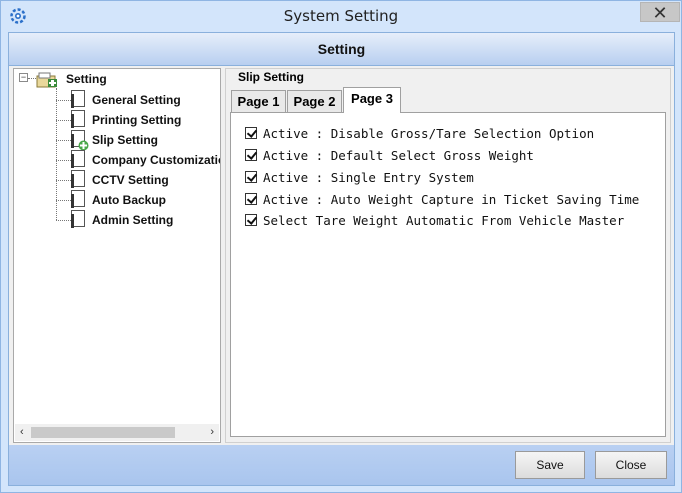  Describe the element at coordinates (368, 177) in the screenshot. I see `option-label: Active : Single Entry System` at that location.